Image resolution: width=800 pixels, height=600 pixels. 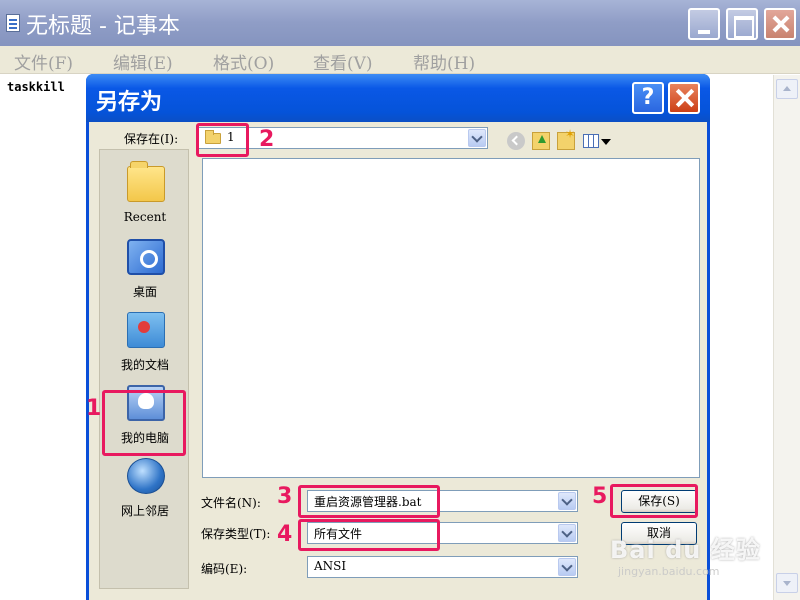 I want to click on minimize-button, so click(x=704, y=24).